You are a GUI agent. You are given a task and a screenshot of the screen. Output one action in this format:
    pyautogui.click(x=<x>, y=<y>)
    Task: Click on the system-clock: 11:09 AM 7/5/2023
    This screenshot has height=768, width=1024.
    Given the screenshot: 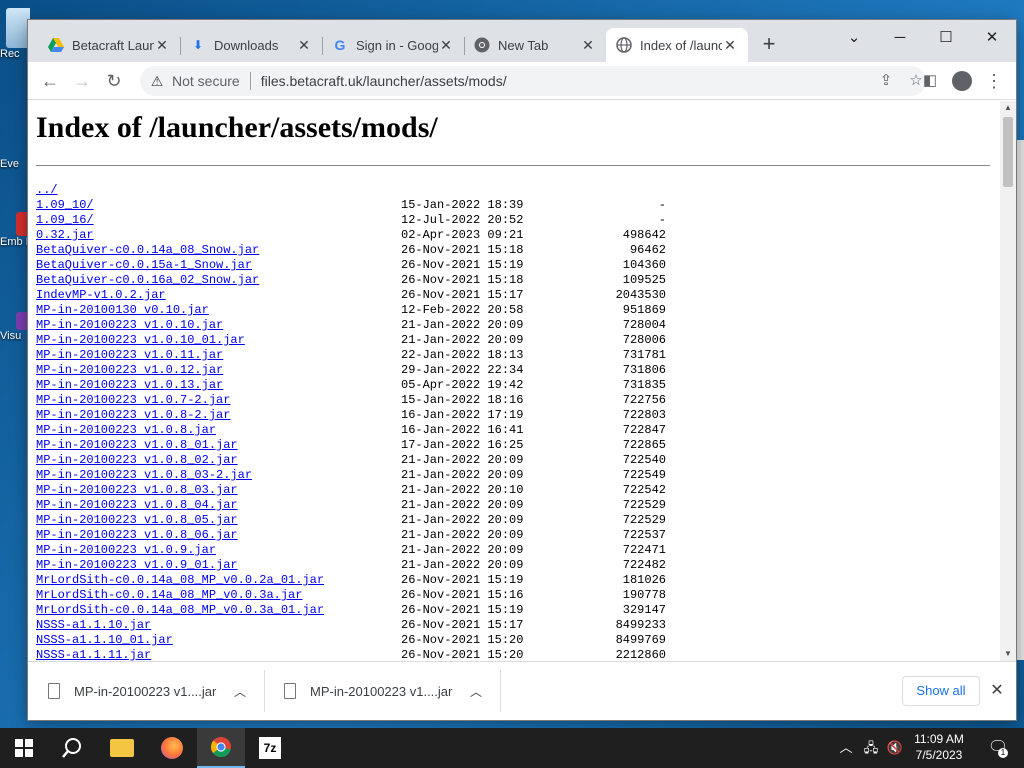 What is the action you would take?
    pyautogui.click(x=939, y=747)
    